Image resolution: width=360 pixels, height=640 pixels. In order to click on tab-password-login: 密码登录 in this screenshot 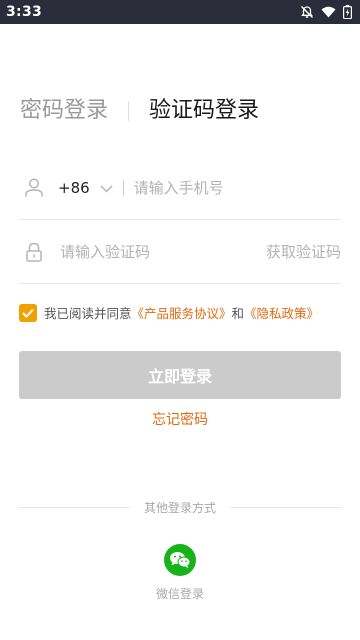, I will do `click(64, 111)`.